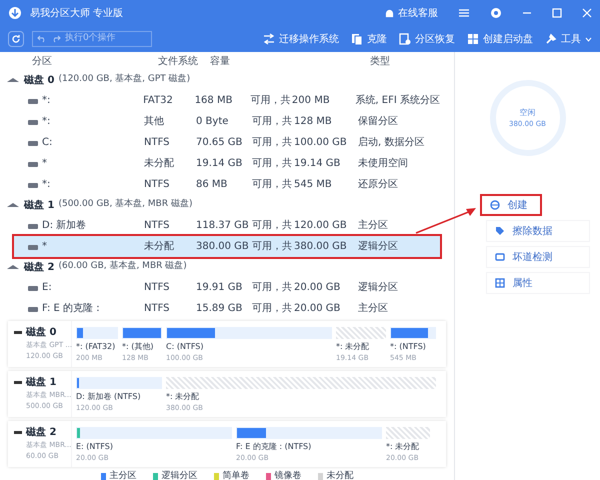 The image size is (600, 480). I want to click on toolbar-button: 分区恢复, so click(427, 39).